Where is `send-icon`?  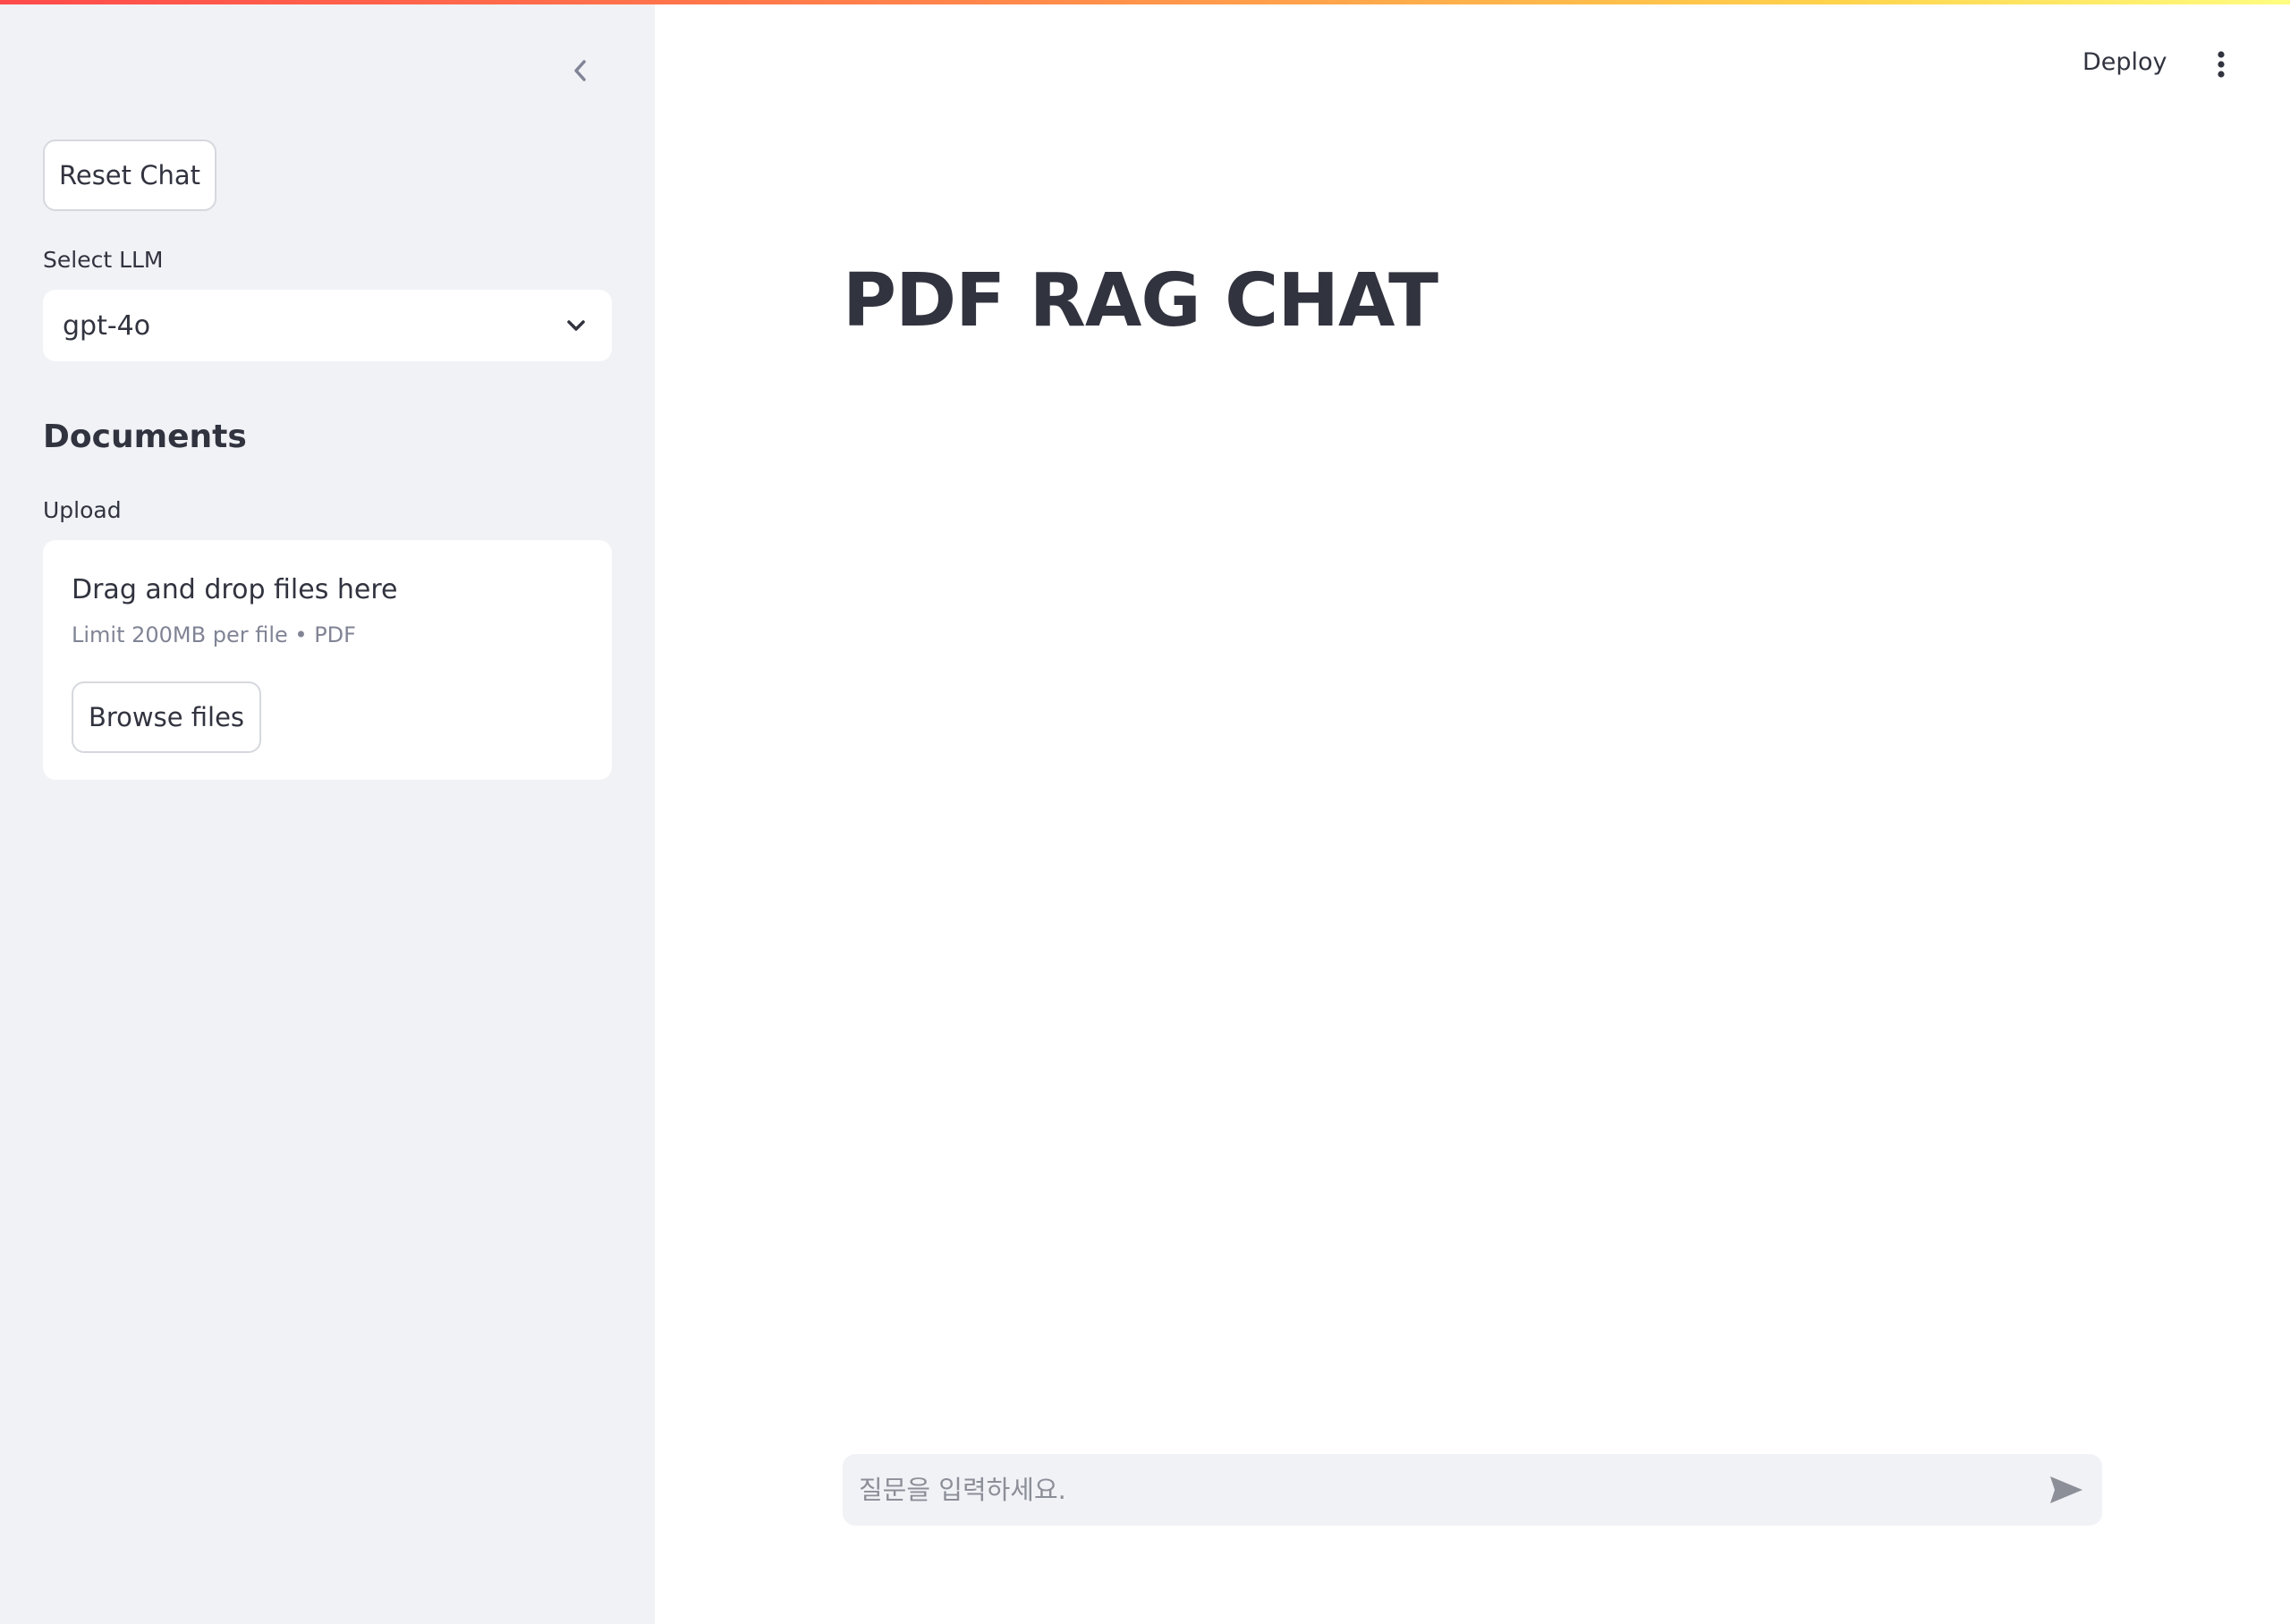 send-icon is located at coordinates (2066, 1489).